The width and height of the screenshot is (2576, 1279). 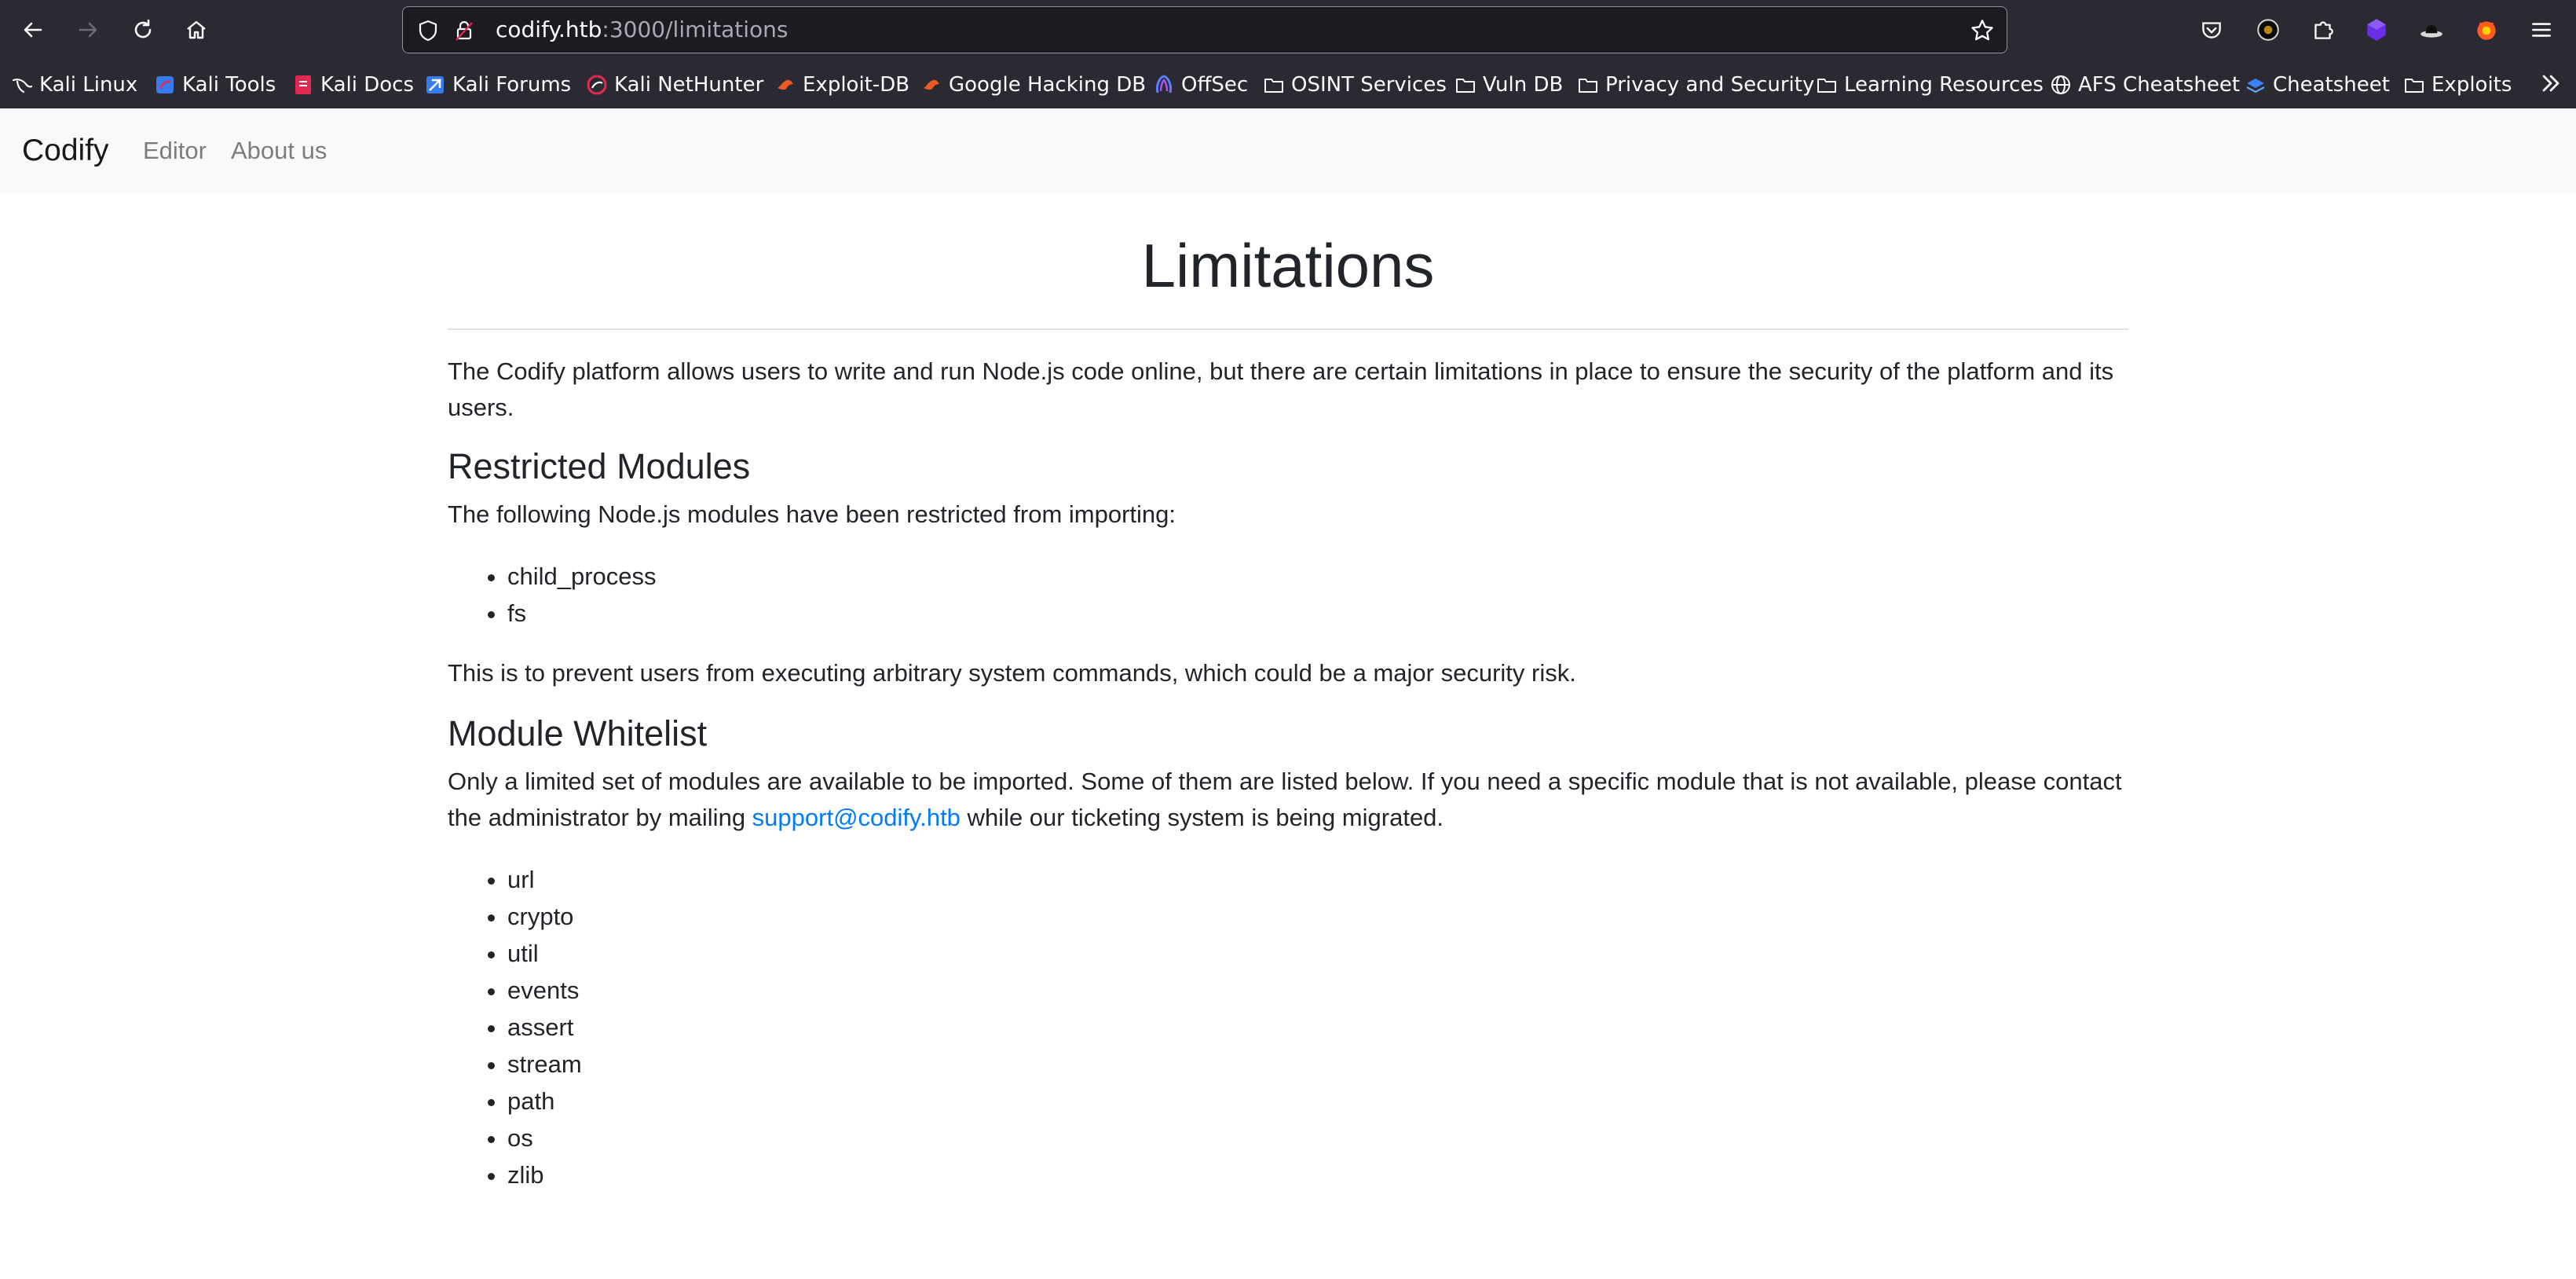 I want to click on globe-icon, so click(x=2061, y=85).